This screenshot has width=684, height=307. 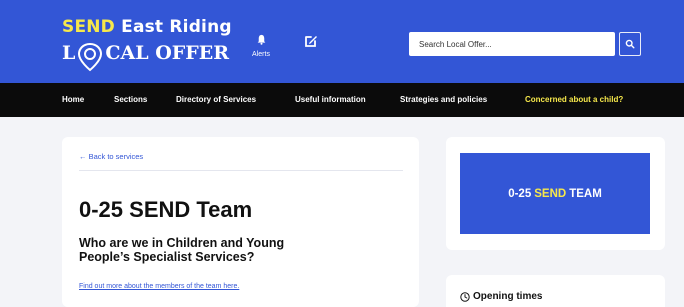 What do you see at coordinates (512, 44) in the screenshot?
I see `search-input` at bounding box center [512, 44].